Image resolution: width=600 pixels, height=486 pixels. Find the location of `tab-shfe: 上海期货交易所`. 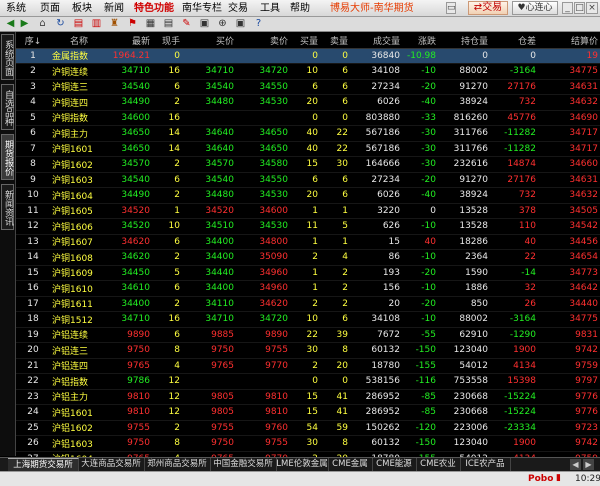

tab-shfe: 上海期货交易所 is located at coordinates (43, 465).